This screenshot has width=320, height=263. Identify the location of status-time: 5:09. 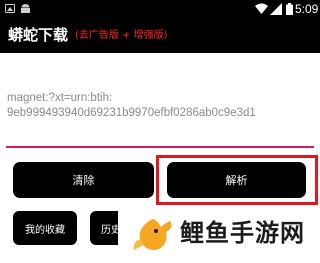
(307, 9).